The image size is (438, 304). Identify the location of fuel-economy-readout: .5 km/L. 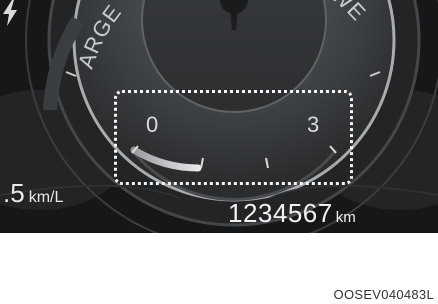
(33, 193).